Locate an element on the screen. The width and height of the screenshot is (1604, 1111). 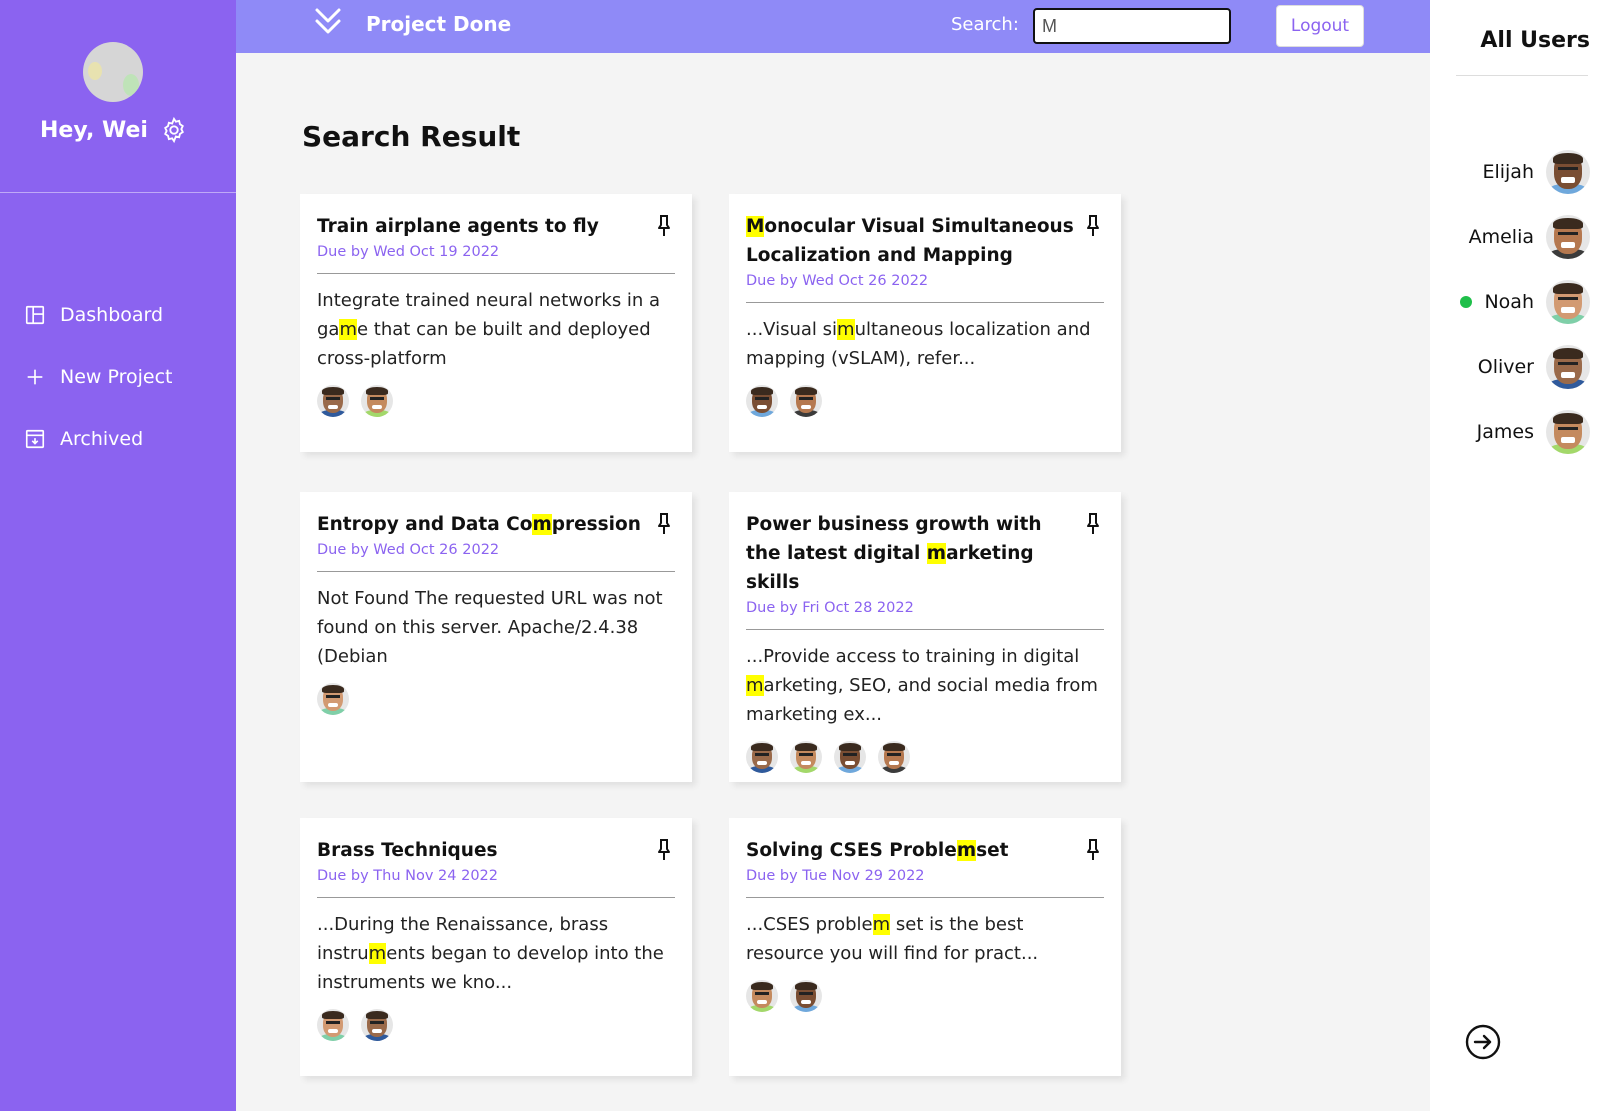
card-title-text: set is located at coordinates (992, 850).